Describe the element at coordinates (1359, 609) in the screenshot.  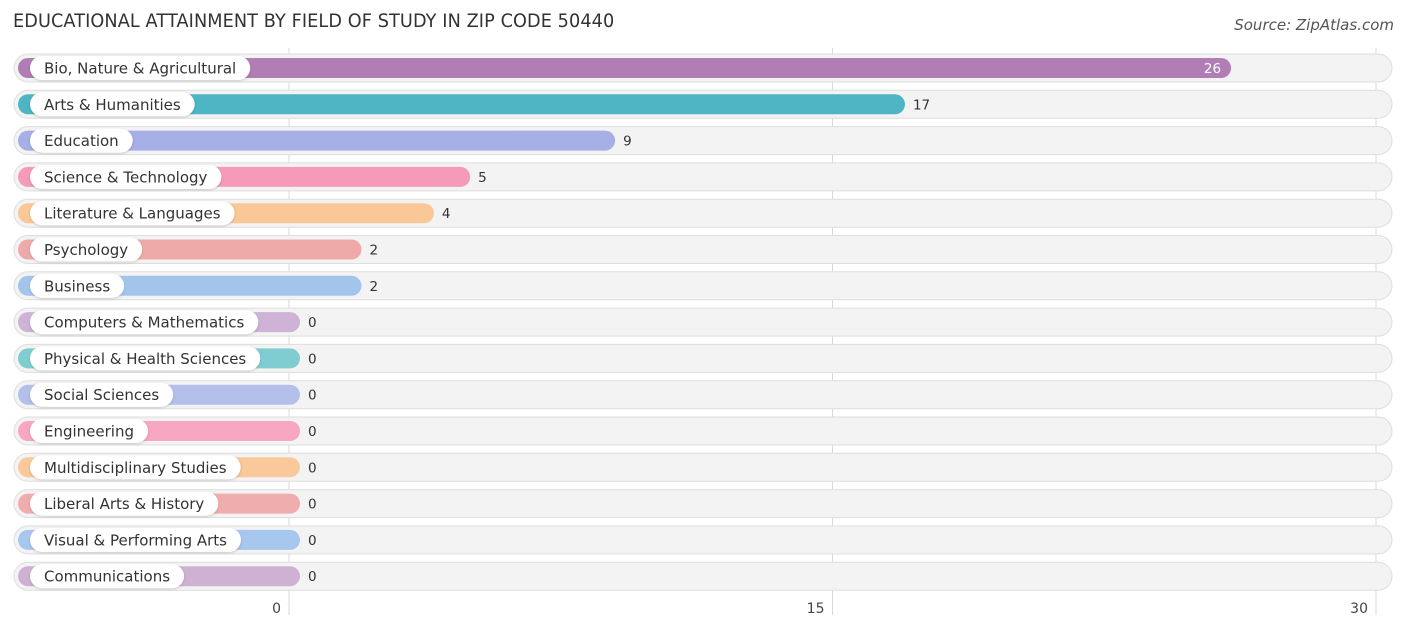
I see `x-tick-label: 30` at that location.